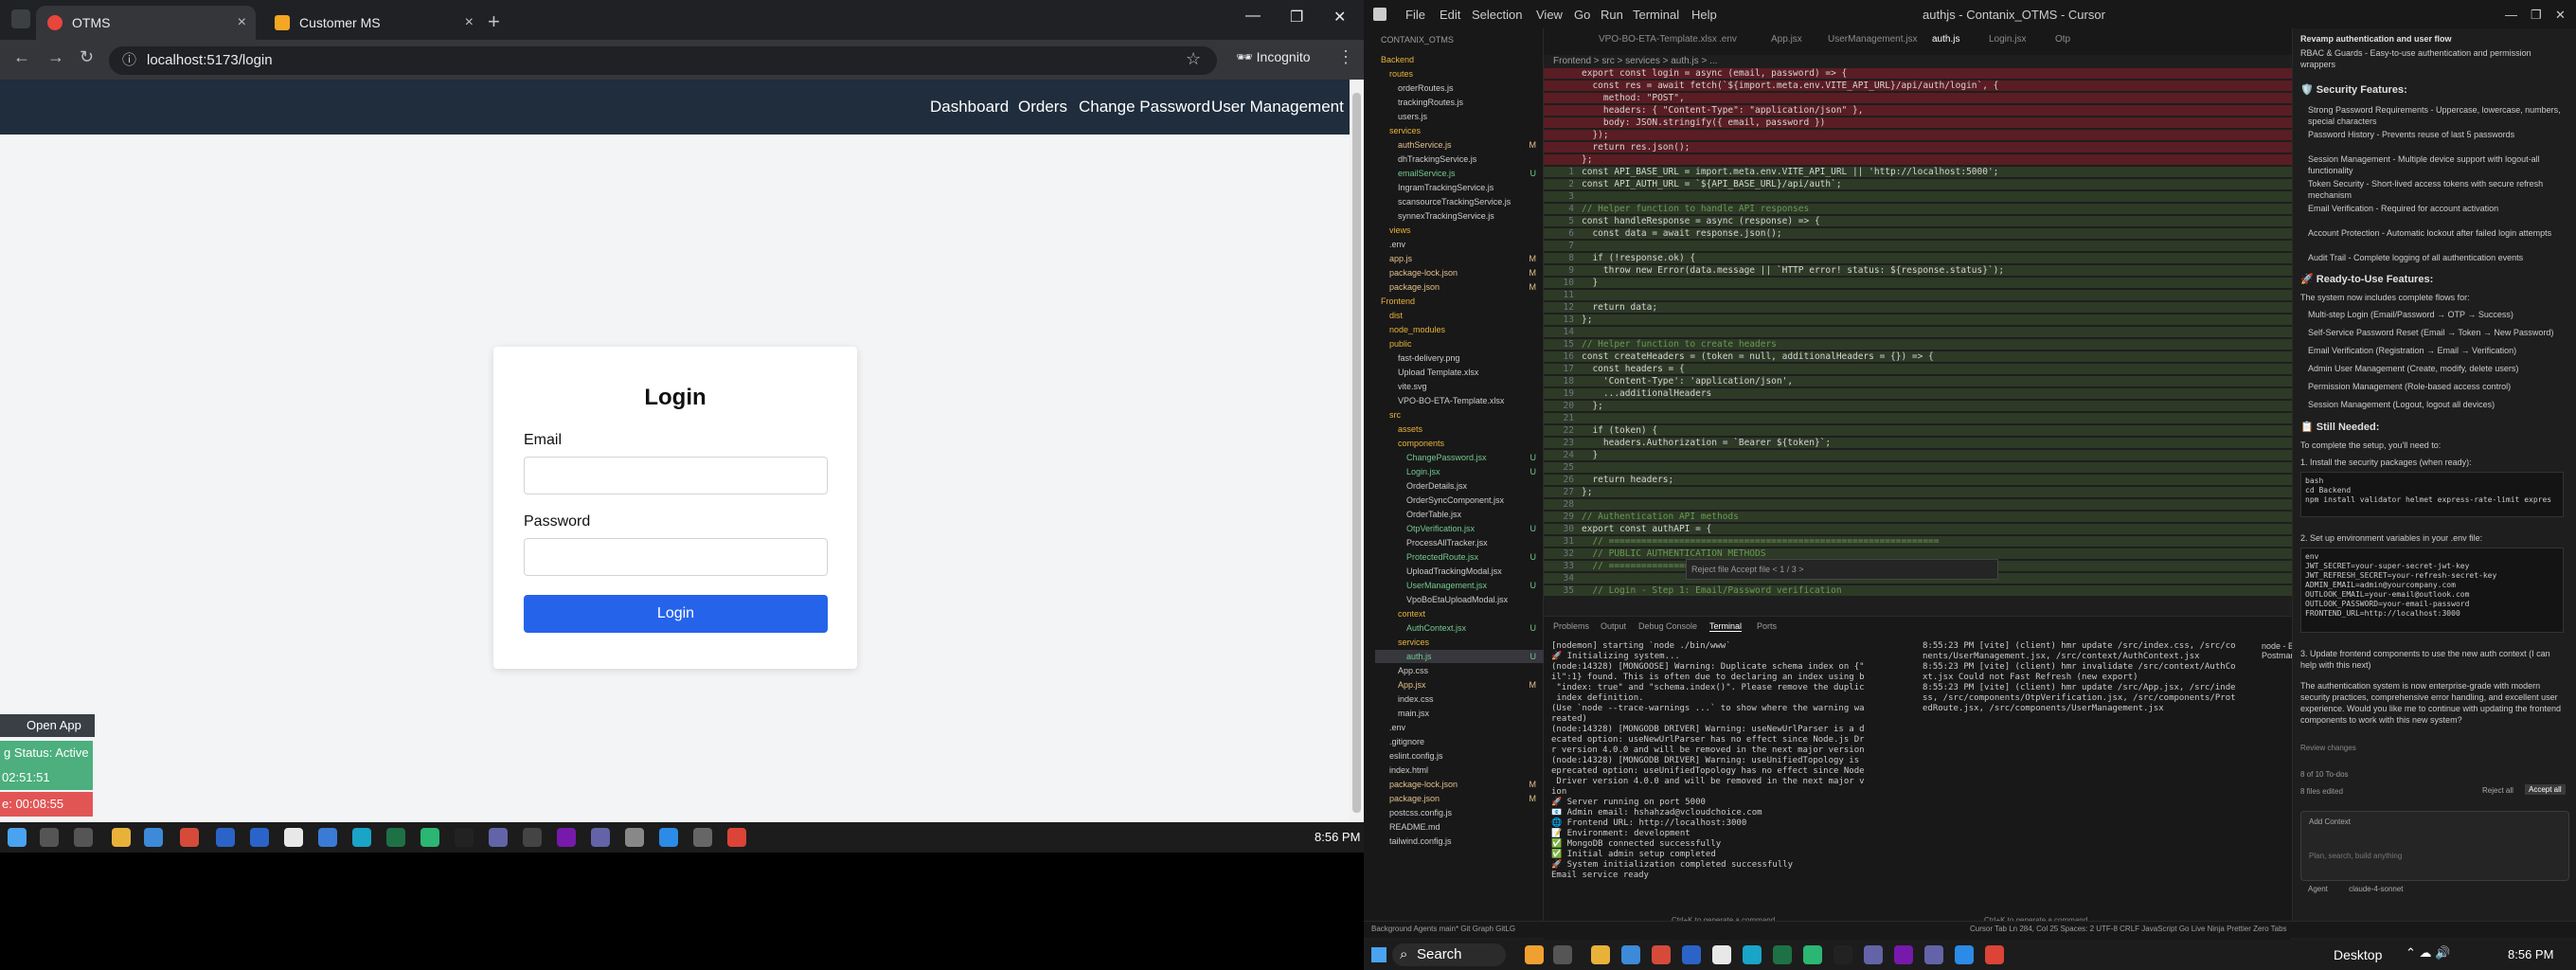 This screenshot has width=2576, height=970. Describe the element at coordinates (1459, 145) in the screenshot. I see `file-item: authService.js M` at that location.